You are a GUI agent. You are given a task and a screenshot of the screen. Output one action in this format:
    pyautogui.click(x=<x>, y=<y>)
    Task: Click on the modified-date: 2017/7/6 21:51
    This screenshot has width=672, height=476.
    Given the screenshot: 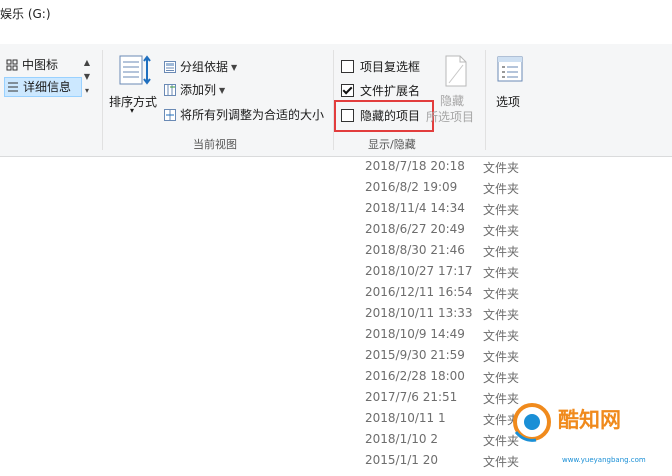 What is the action you would take?
    pyautogui.click(x=411, y=397)
    